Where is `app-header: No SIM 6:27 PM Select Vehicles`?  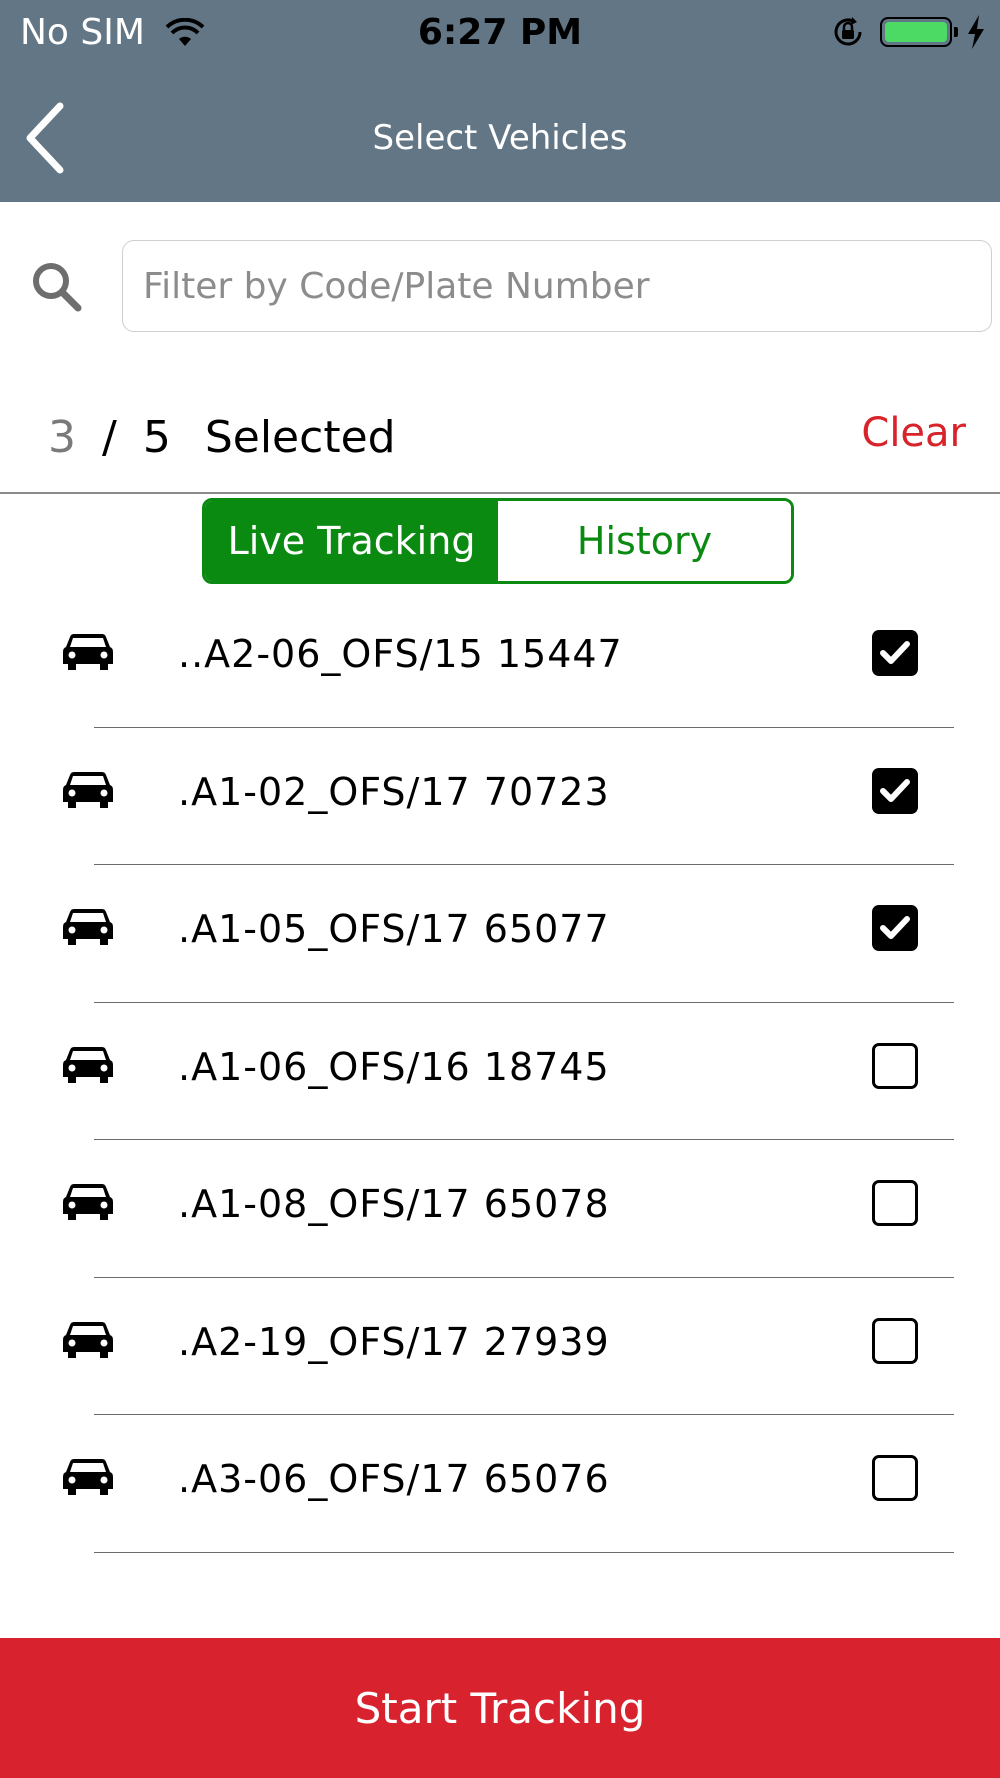
app-header: No SIM 6:27 PM Select Vehicles is located at coordinates (500, 101).